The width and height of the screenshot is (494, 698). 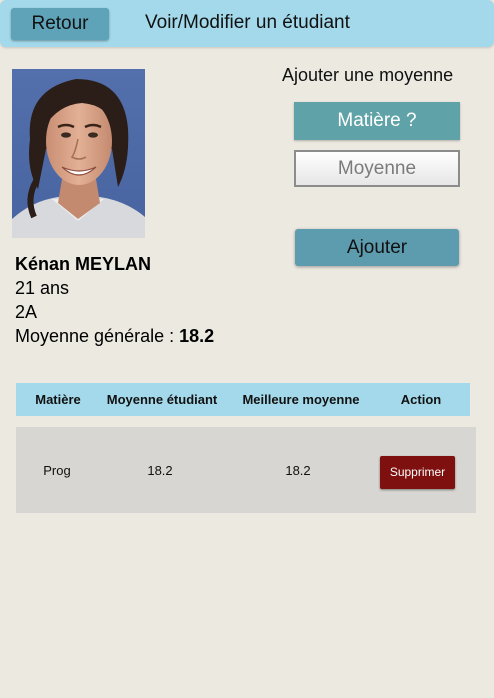 I want to click on column-header-subject: Matière, so click(x=58, y=399).